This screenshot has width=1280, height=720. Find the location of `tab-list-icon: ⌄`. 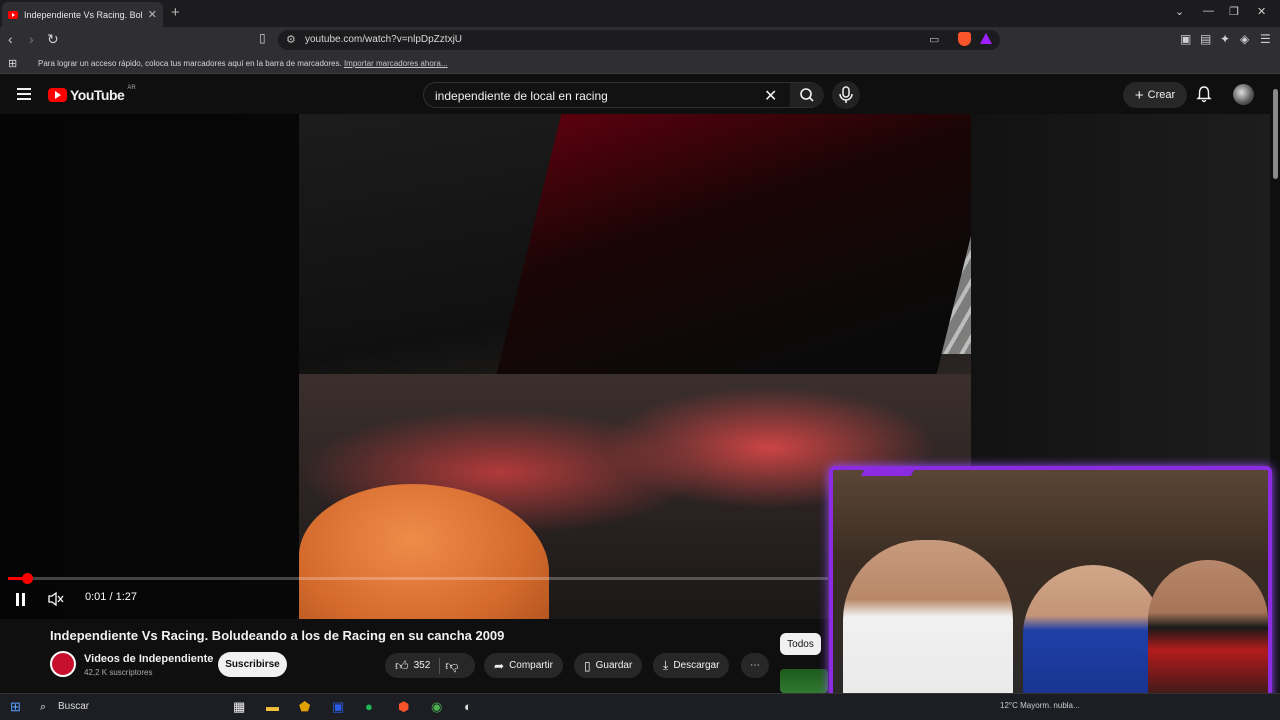

tab-list-icon: ⌄ is located at coordinates (1179, 11).